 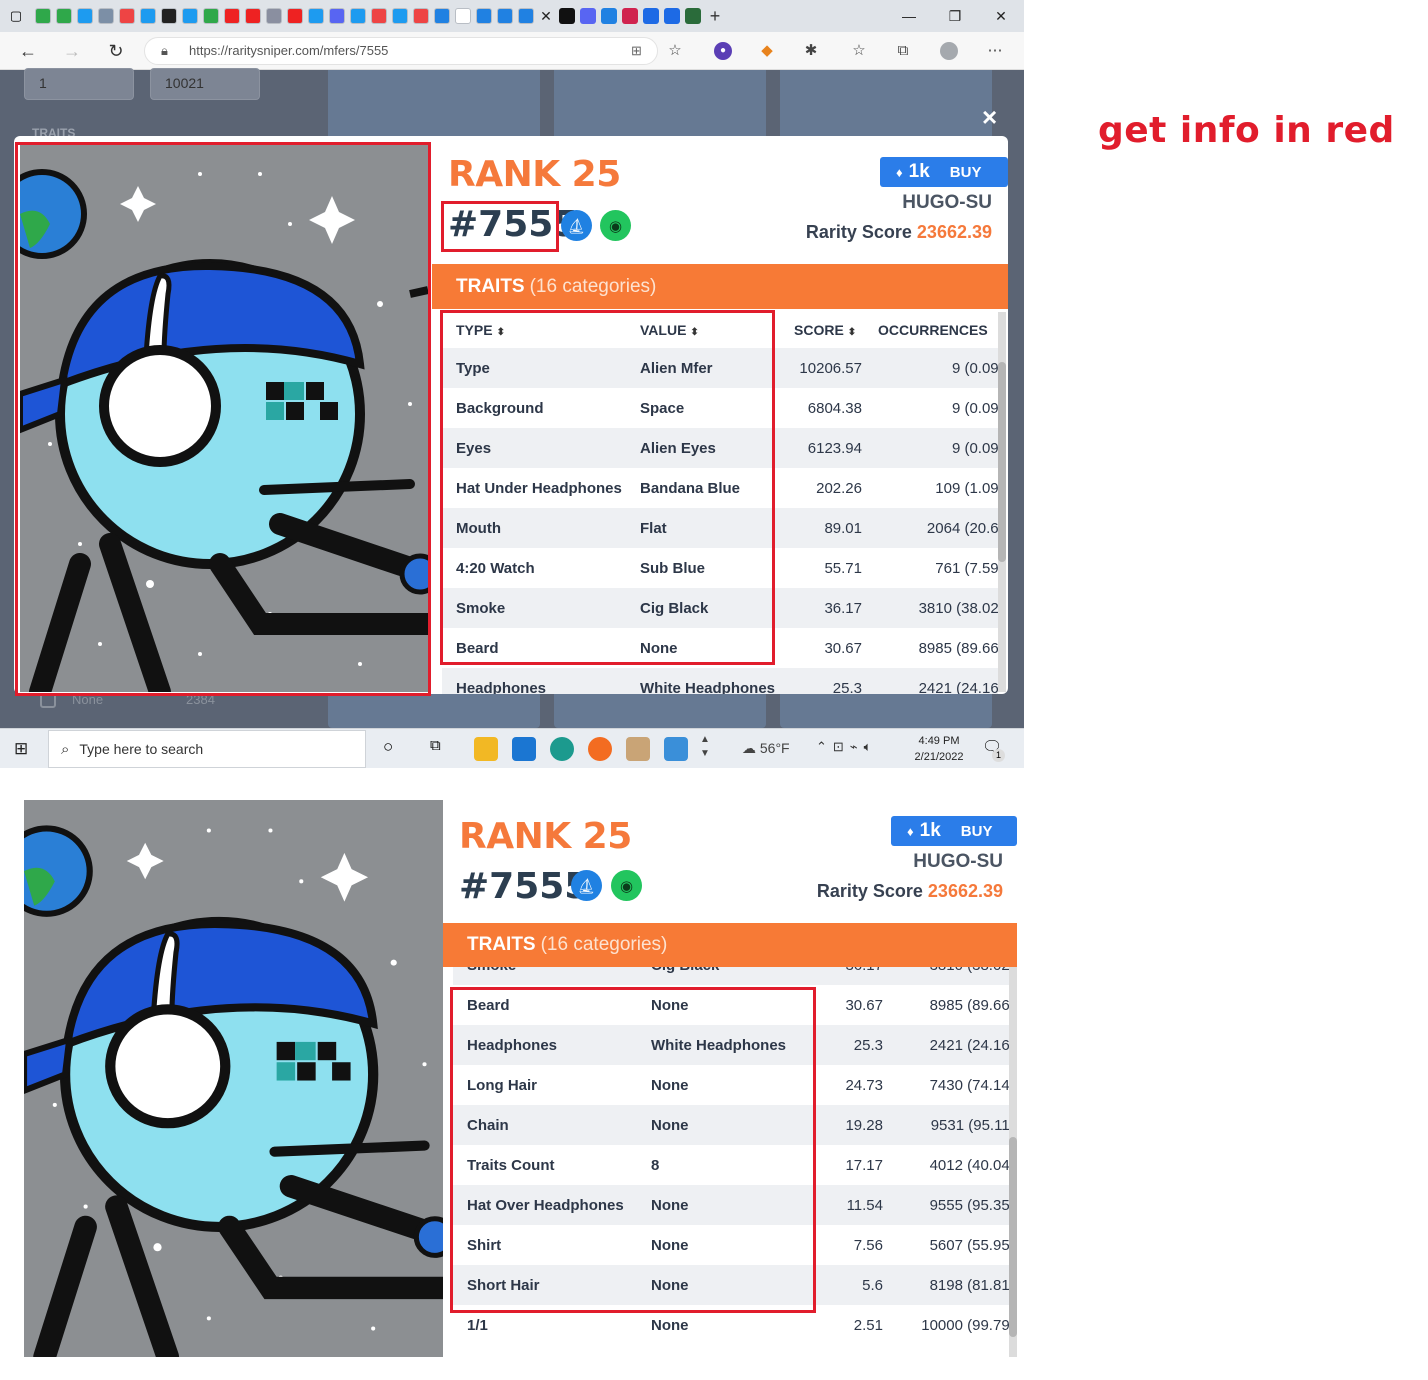 I want to click on traits-title: TRAITS, so click(x=501, y=944).